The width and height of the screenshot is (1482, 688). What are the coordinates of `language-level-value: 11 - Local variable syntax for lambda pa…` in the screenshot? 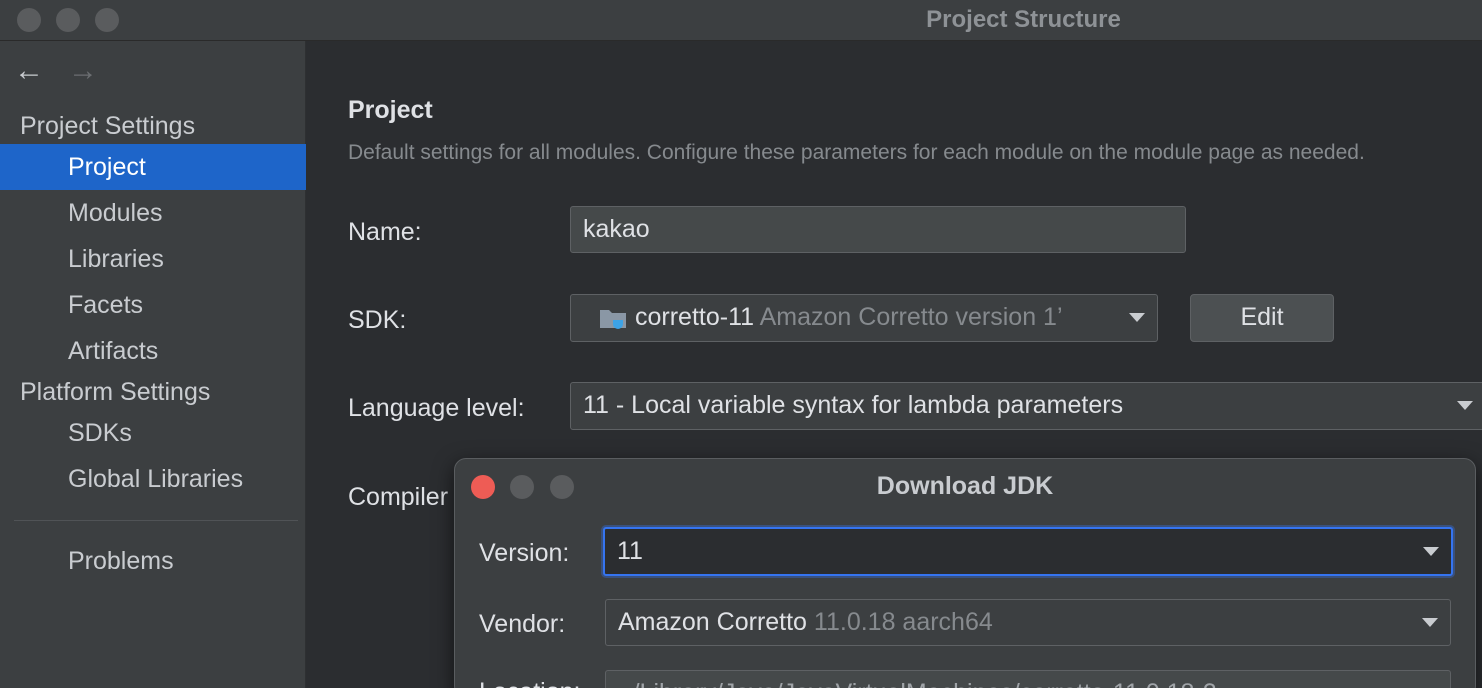 It's located at (853, 405).